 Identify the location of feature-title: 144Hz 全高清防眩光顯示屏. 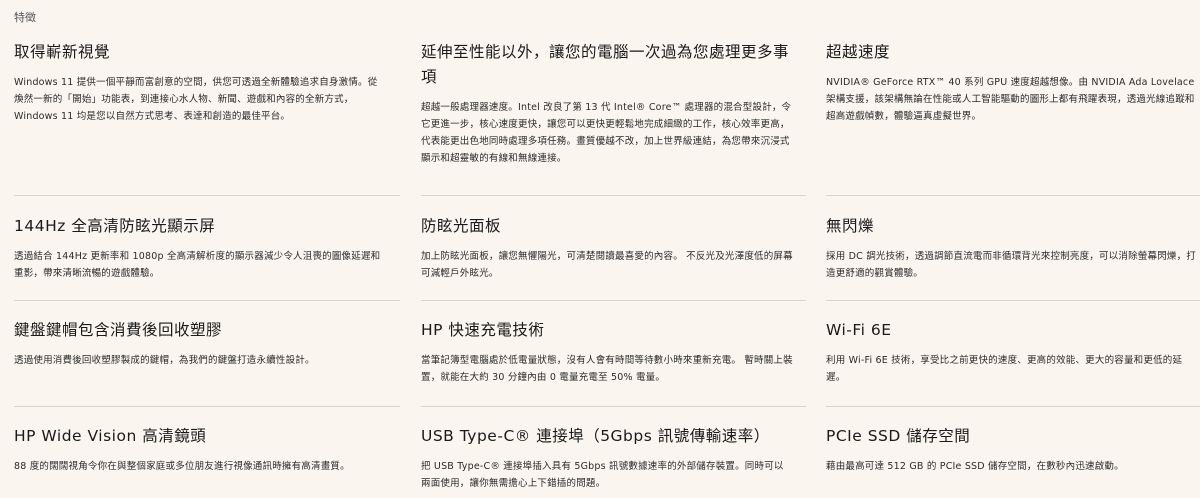
(115, 226).